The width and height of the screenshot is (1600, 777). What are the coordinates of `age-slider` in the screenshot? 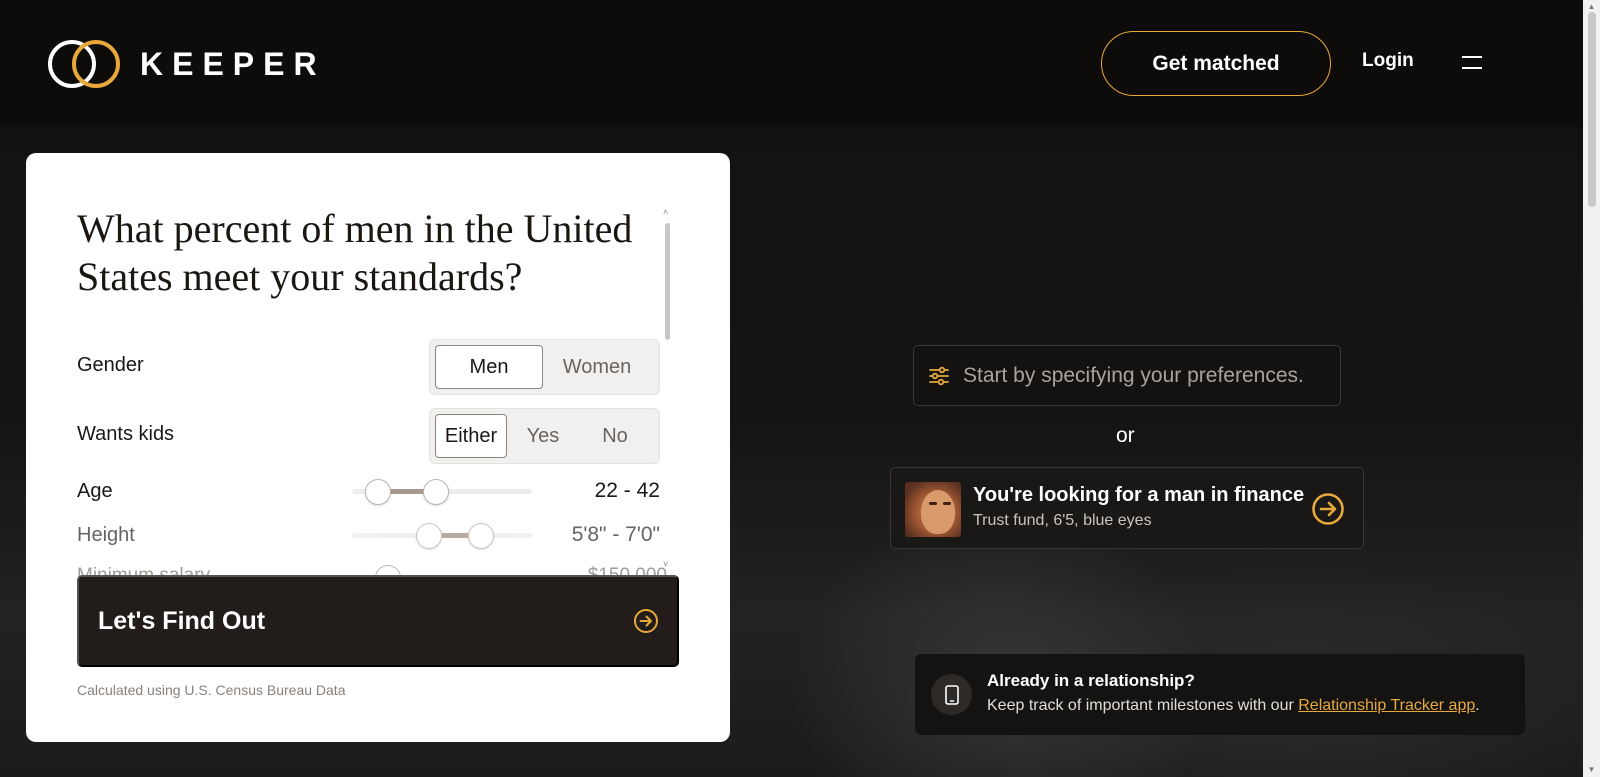 It's located at (442, 492).